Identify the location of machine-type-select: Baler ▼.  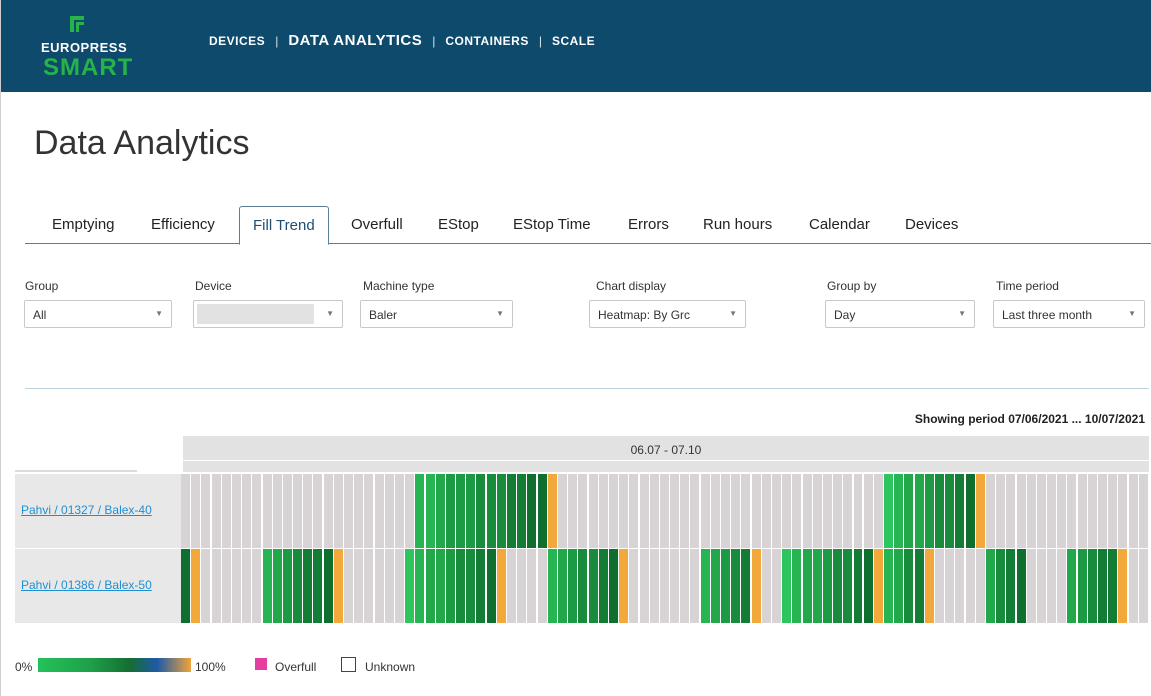
(436, 314).